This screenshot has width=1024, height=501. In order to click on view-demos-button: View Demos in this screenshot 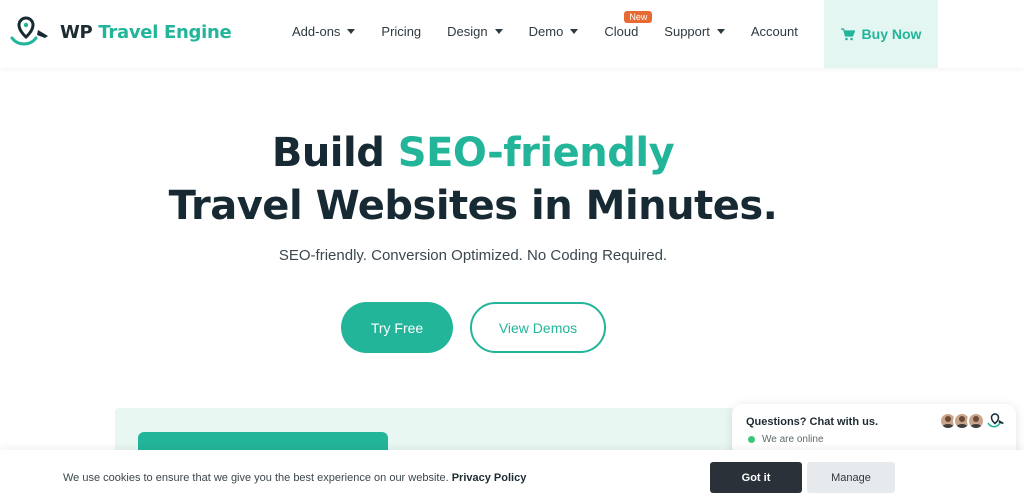, I will do `click(538, 327)`.